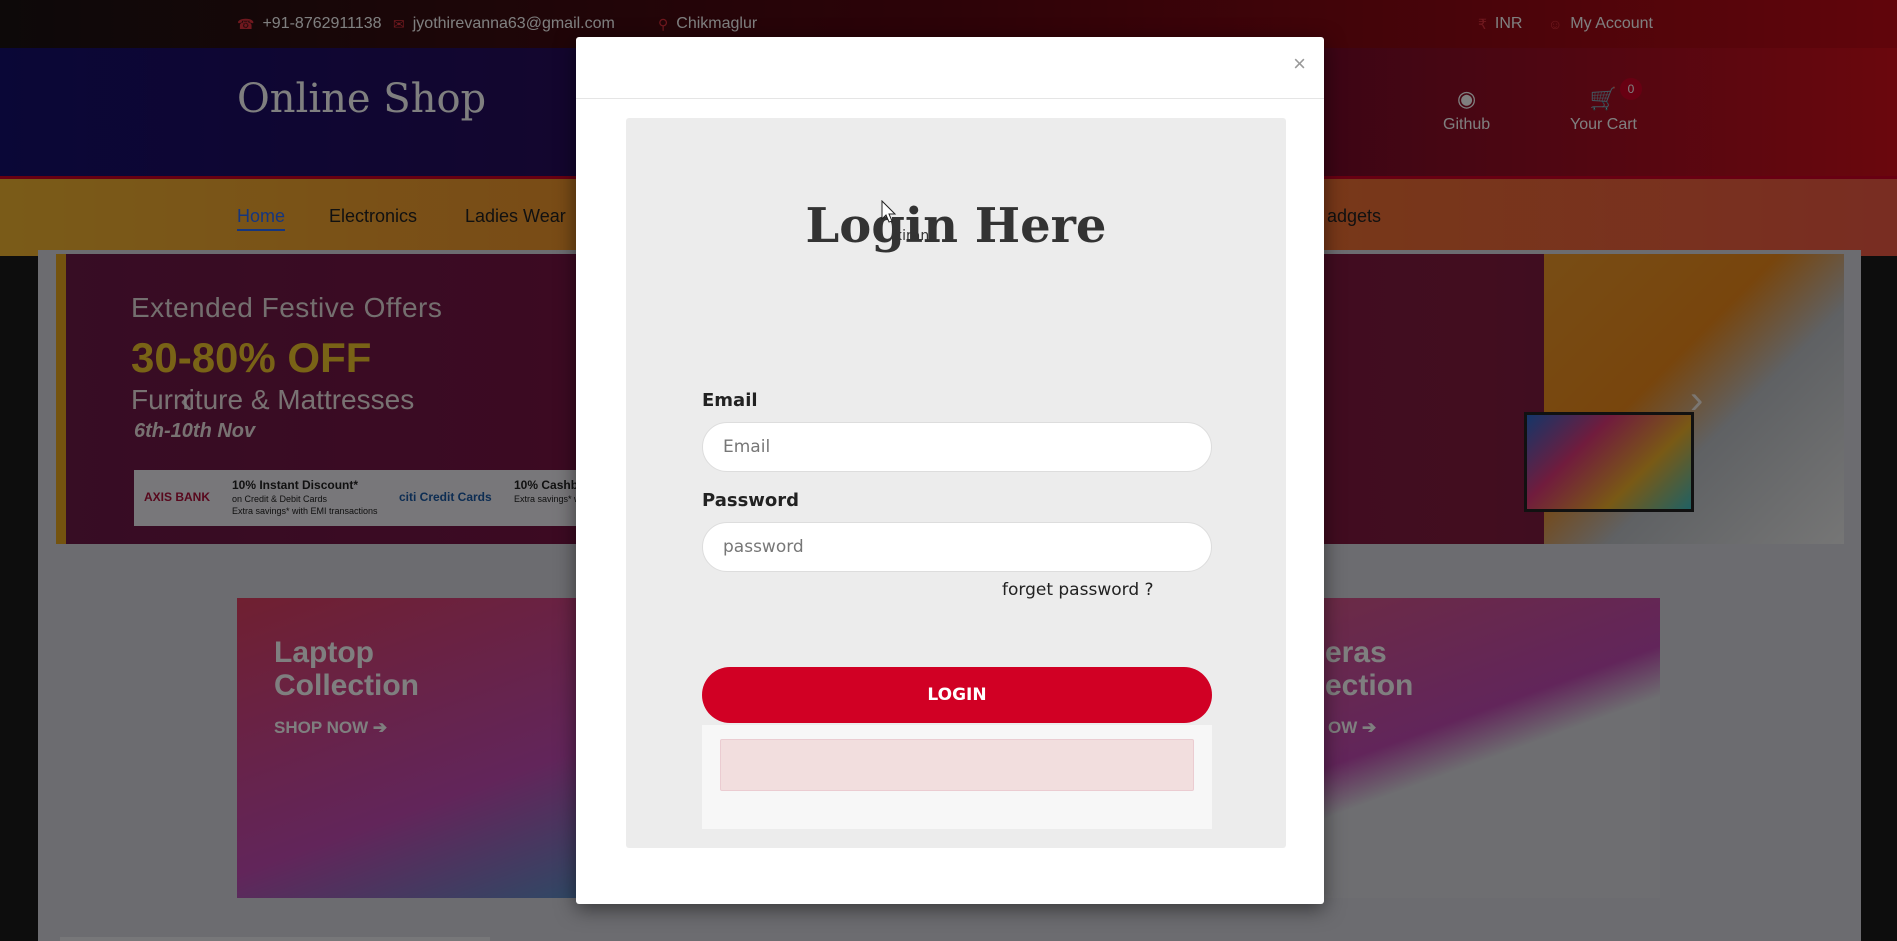 This screenshot has height=941, width=1897. I want to click on message-area, so click(957, 777).